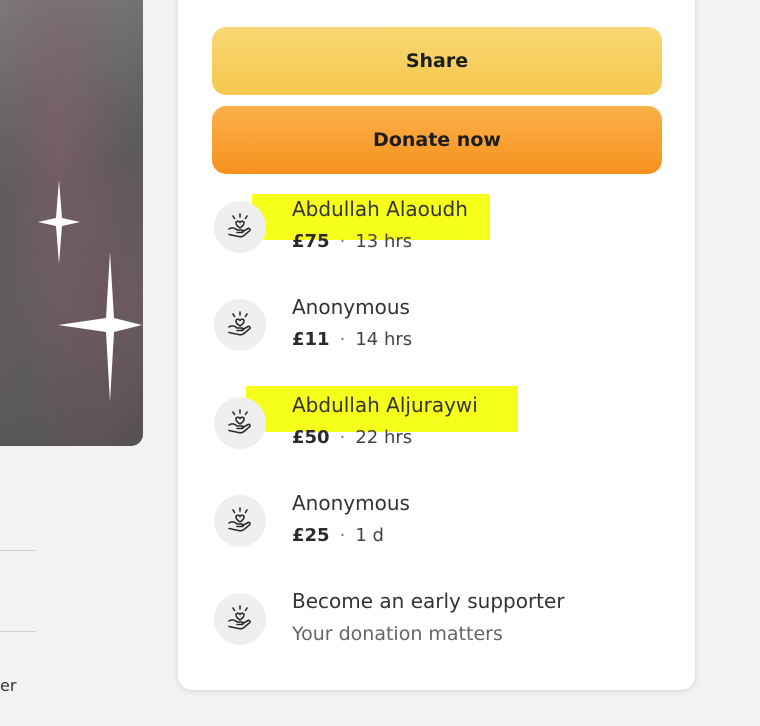  What do you see at coordinates (311, 339) in the screenshot?
I see `donation-amount: £11` at bounding box center [311, 339].